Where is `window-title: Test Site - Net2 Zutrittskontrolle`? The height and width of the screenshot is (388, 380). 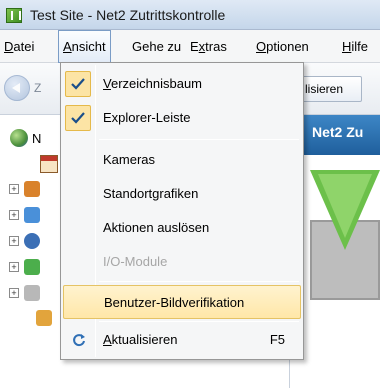 window-title: Test Site - Net2 Zutrittskontrolle is located at coordinates (128, 15).